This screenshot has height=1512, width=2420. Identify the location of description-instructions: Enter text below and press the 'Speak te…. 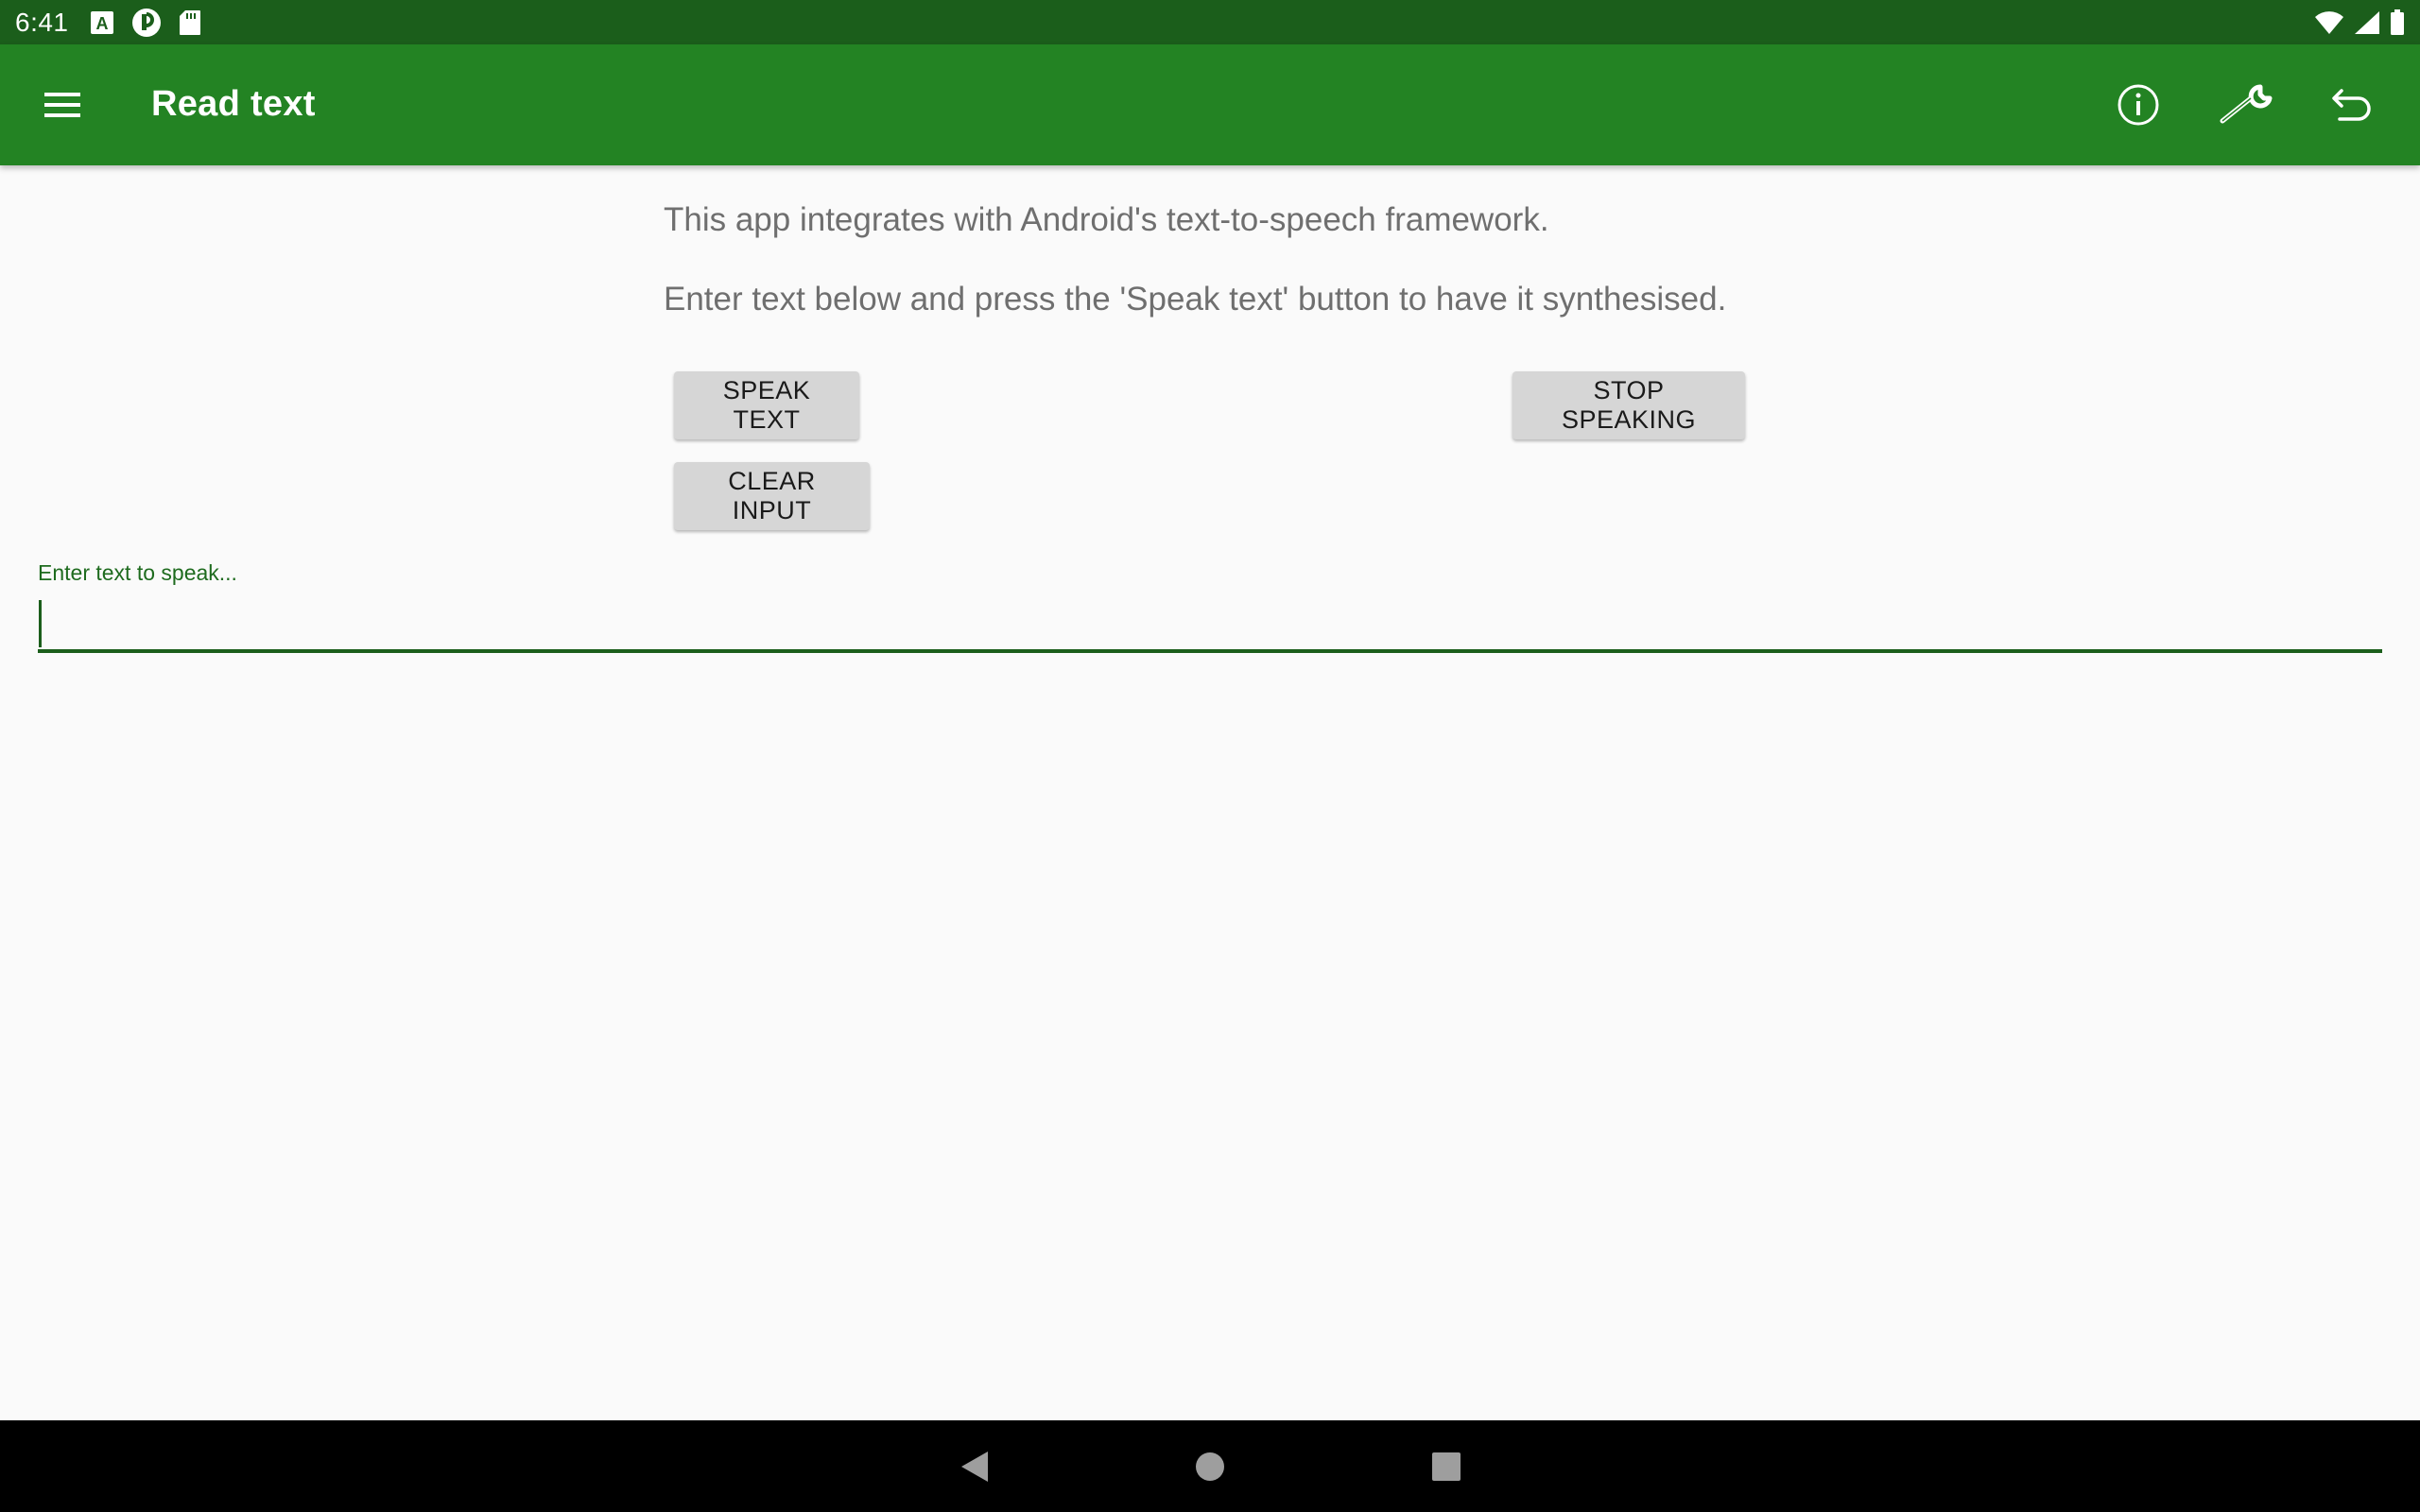
(1196, 299).